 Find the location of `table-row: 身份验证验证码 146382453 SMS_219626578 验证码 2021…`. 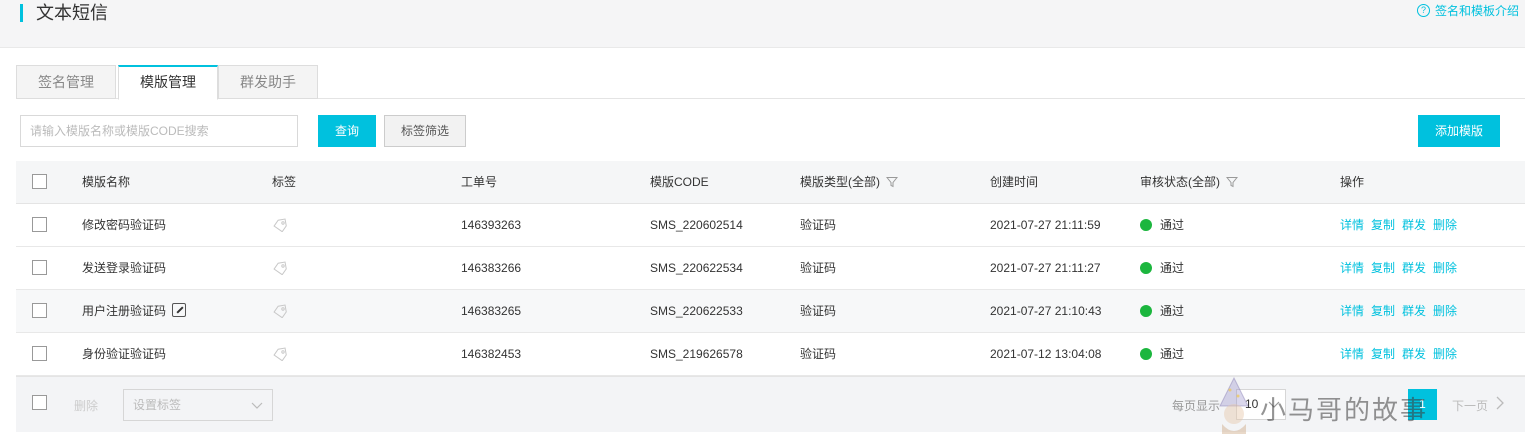

table-row: 身份验证验证码 146382453 SMS_219626578 验证码 2021… is located at coordinates (770, 354).